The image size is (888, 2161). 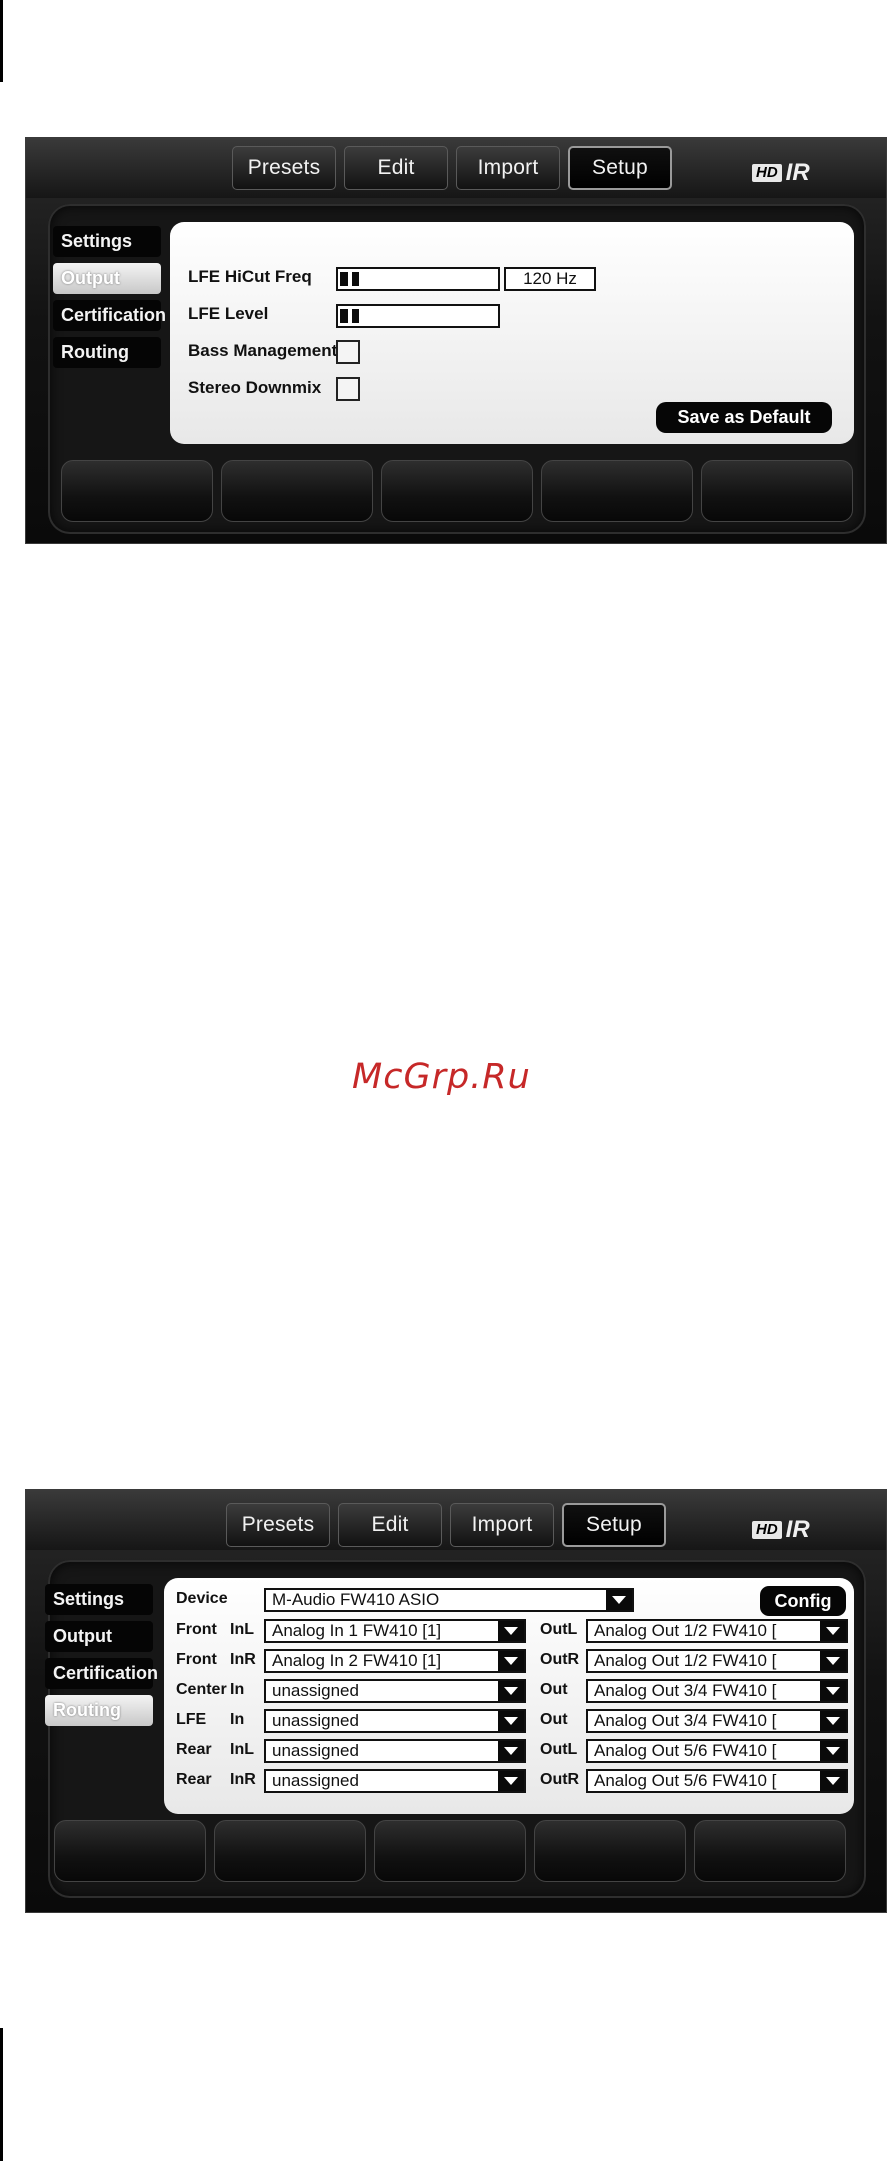 I want to click on stereo-downmix-label: Stereo Downmix, so click(x=255, y=387).